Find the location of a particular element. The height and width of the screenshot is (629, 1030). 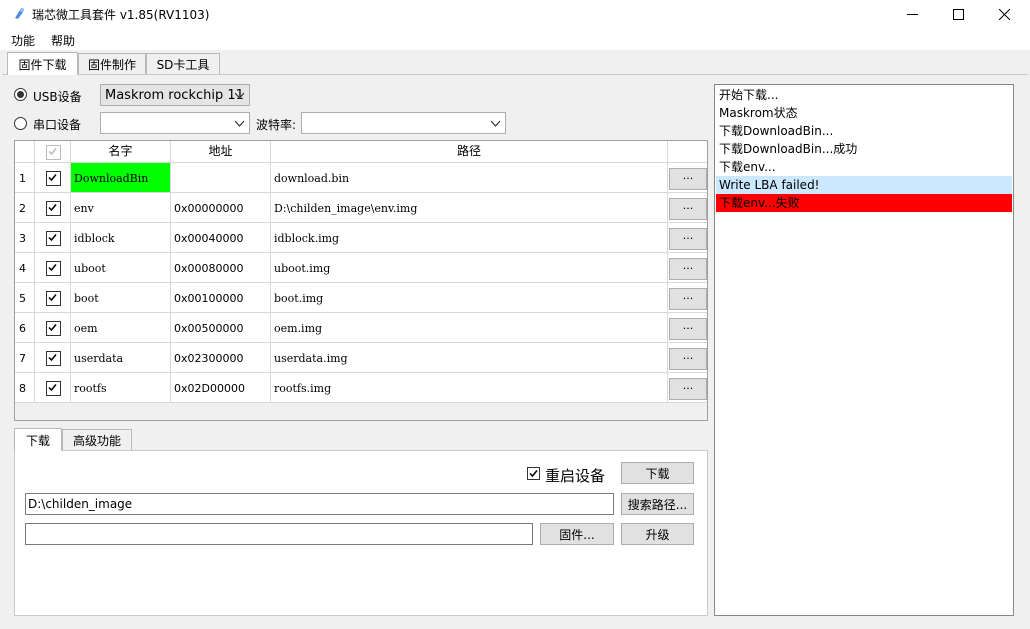

name-cell: idblock is located at coordinates (121, 238).